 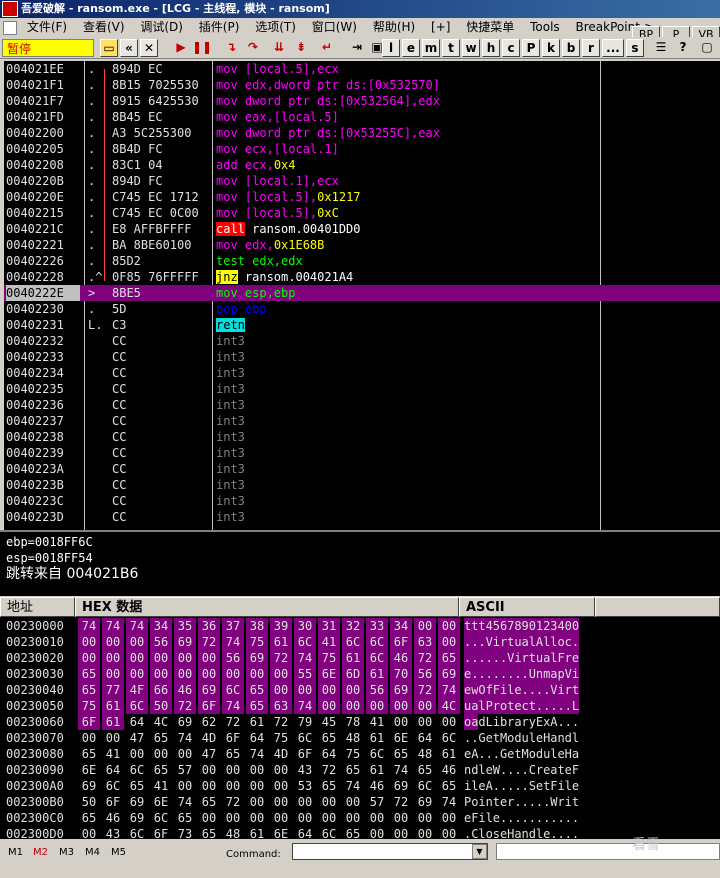 I want to click on menu-shortcut: 快捷菜单, so click(x=490, y=27).